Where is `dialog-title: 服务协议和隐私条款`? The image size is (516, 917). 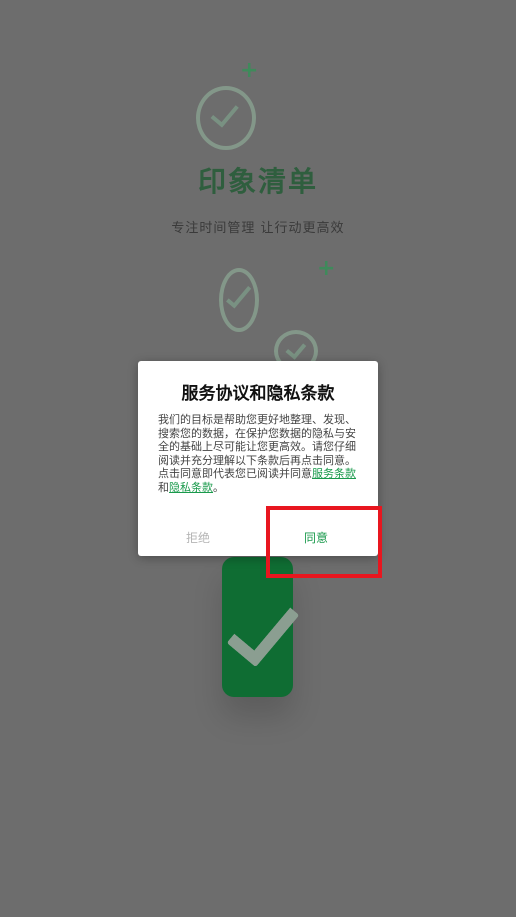
dialog-title: 服务协议和隐私条款 is located at coordinates (258, 394).